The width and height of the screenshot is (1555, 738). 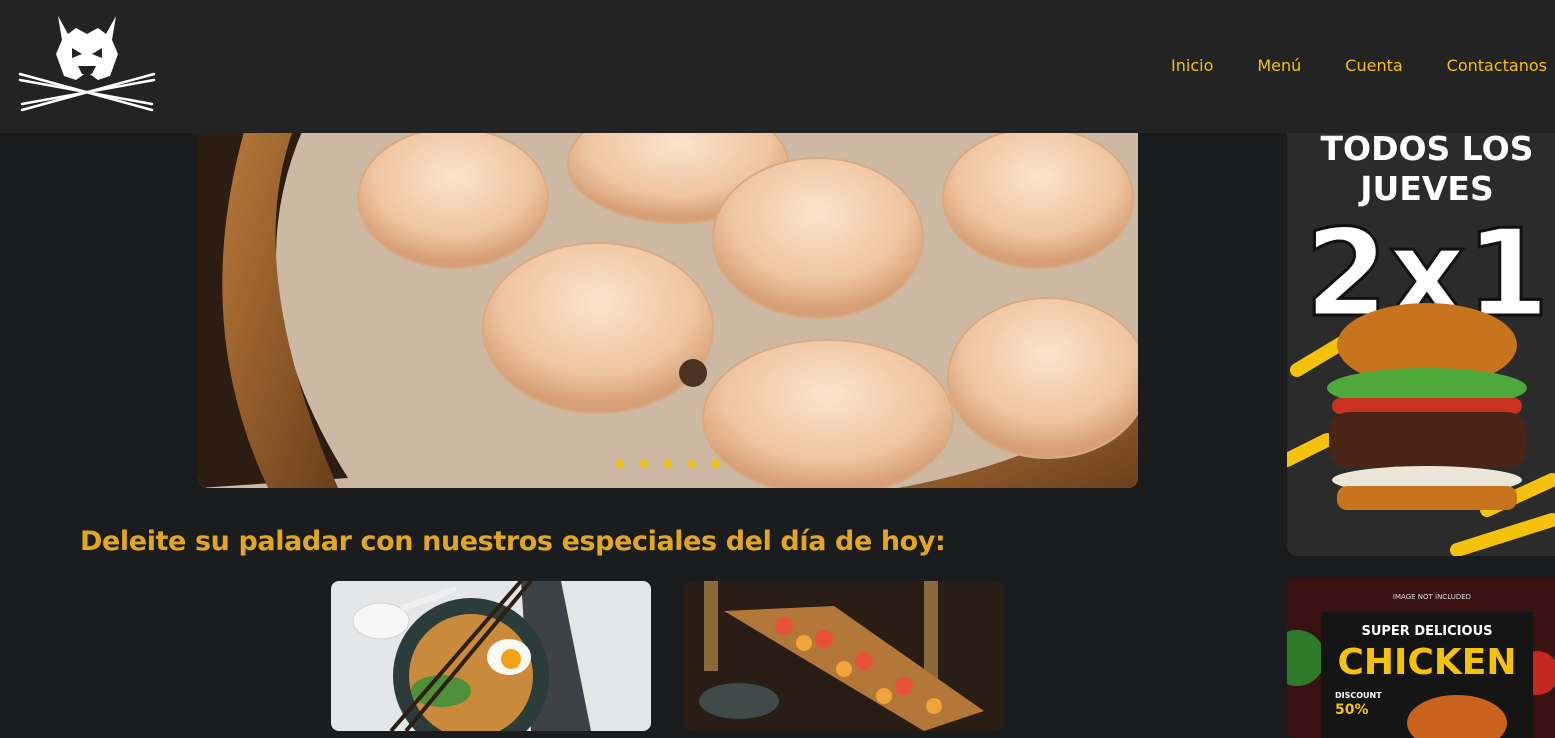 I want to click on special-card-ramen, so click(x=491, y=656).